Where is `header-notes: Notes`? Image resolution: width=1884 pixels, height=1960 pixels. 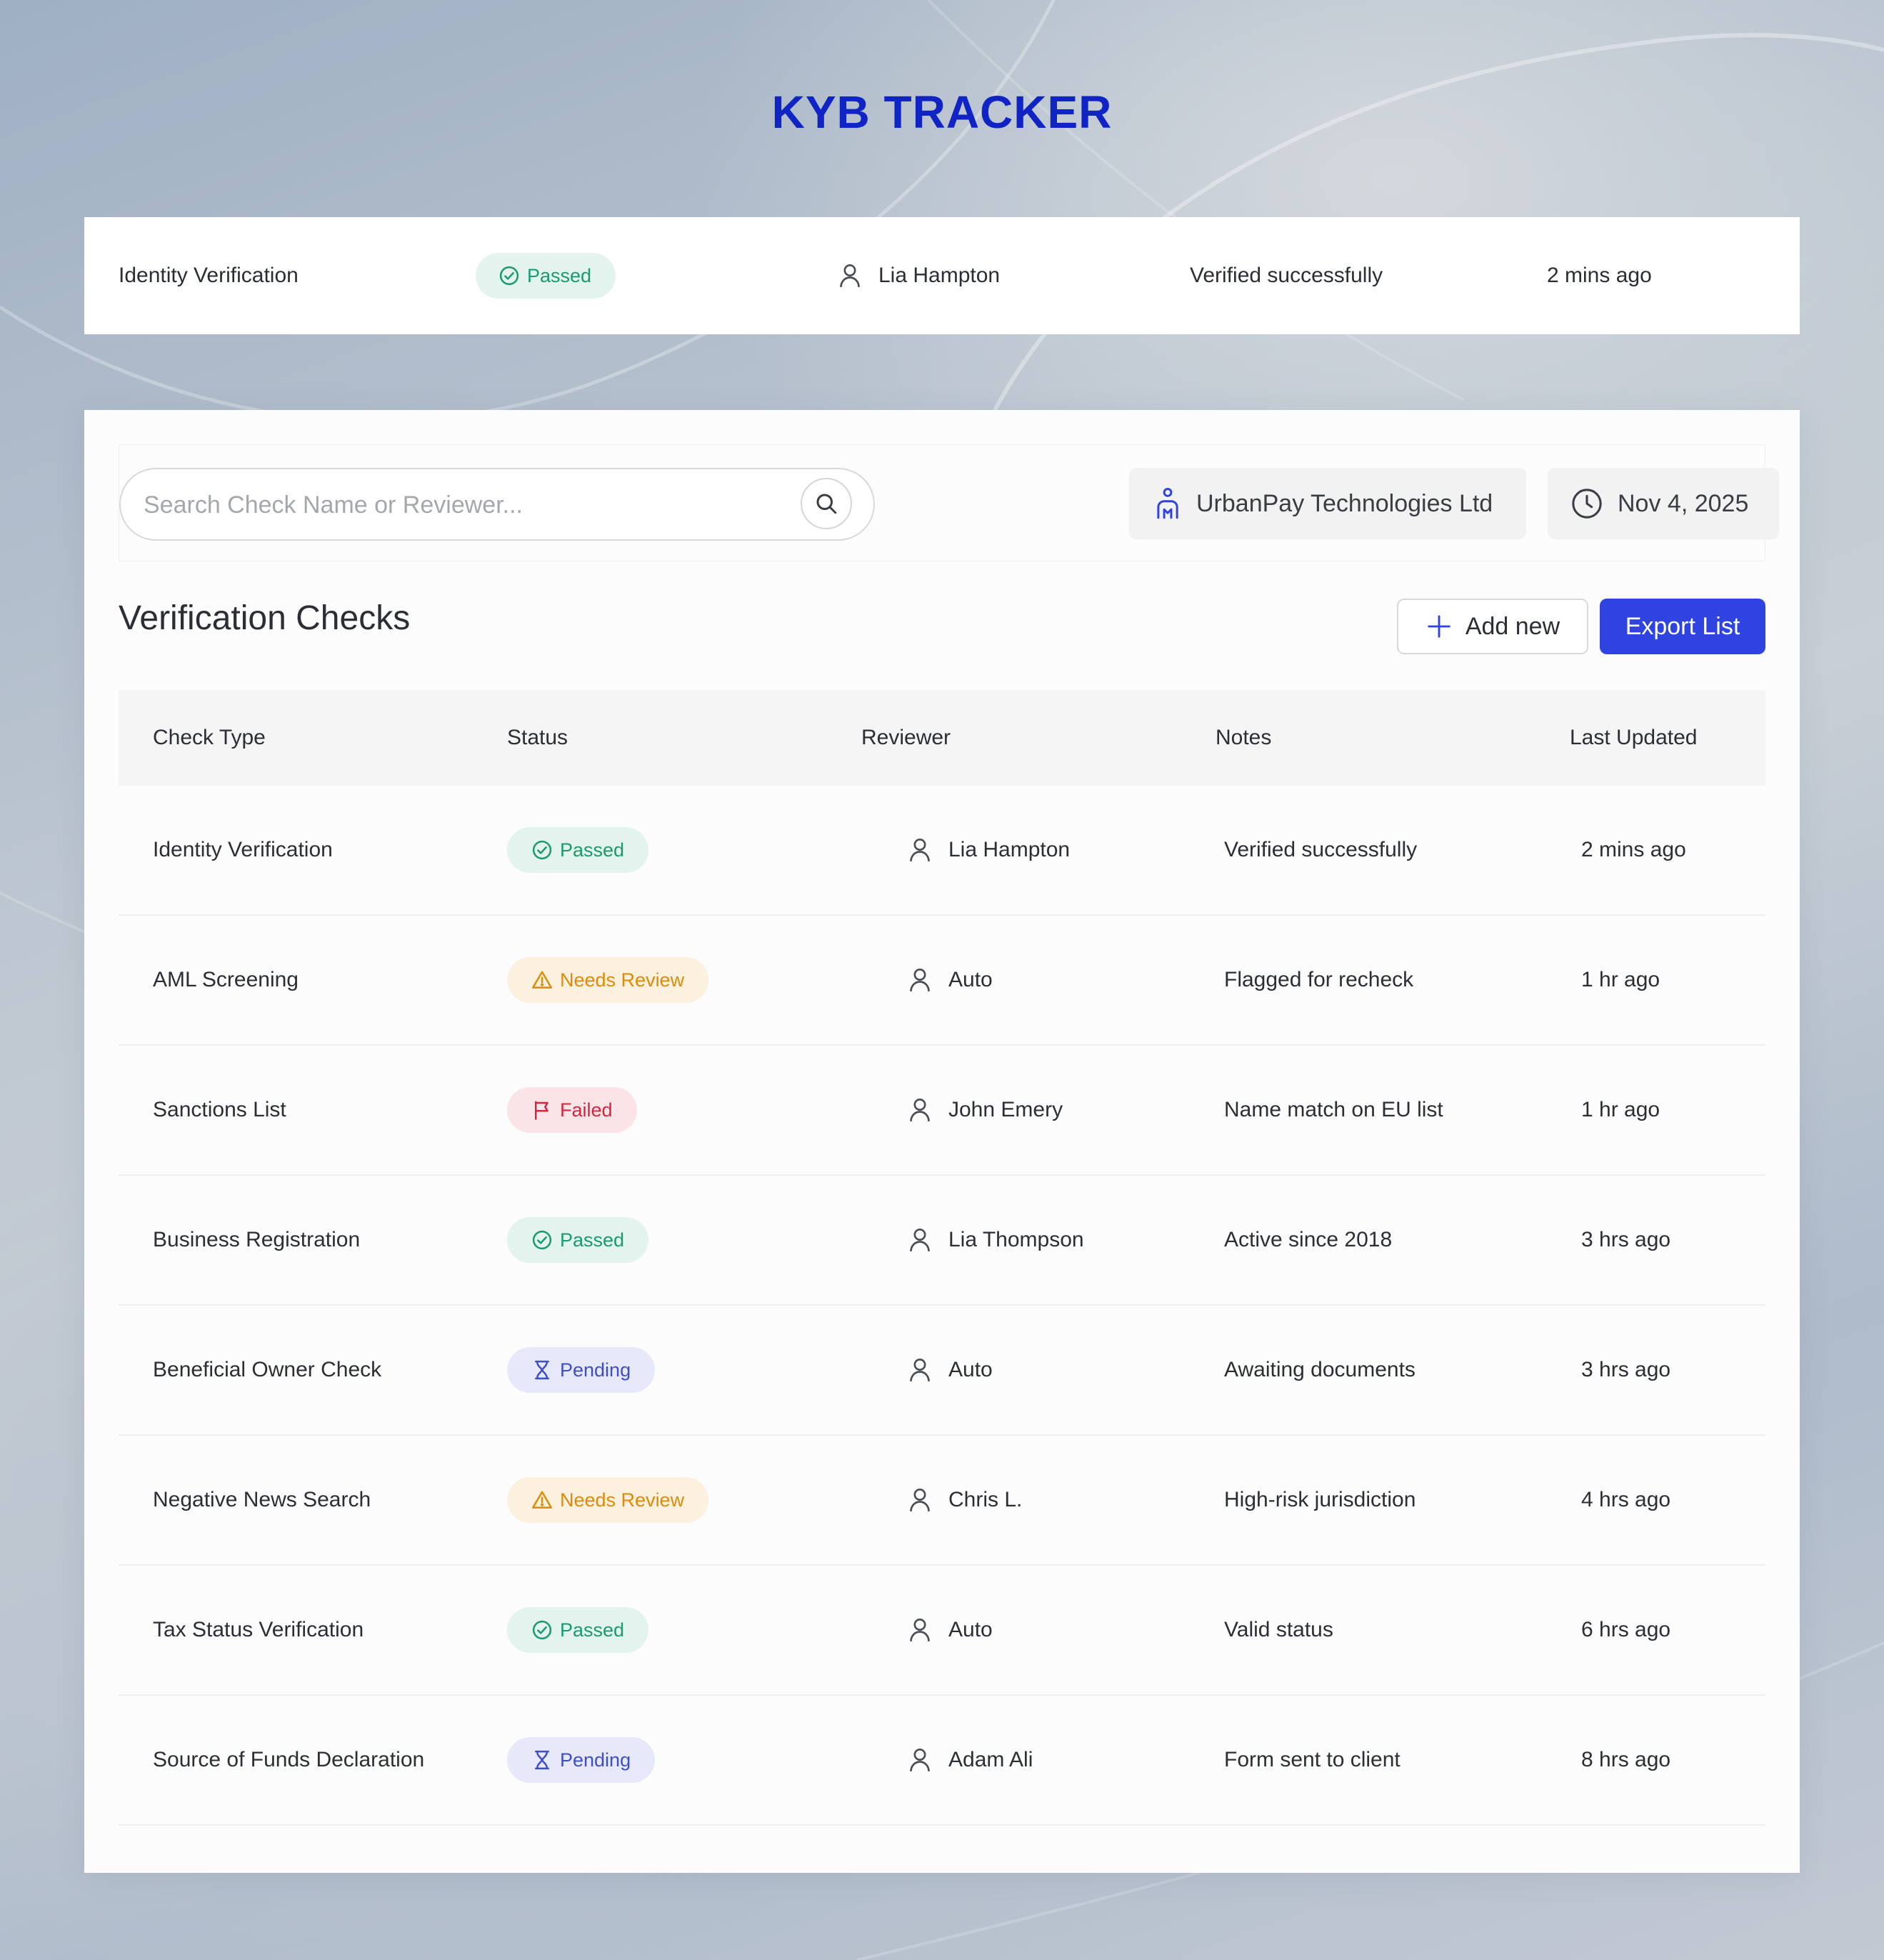
header-notes: Notes is located at coordinates (1243, 738).